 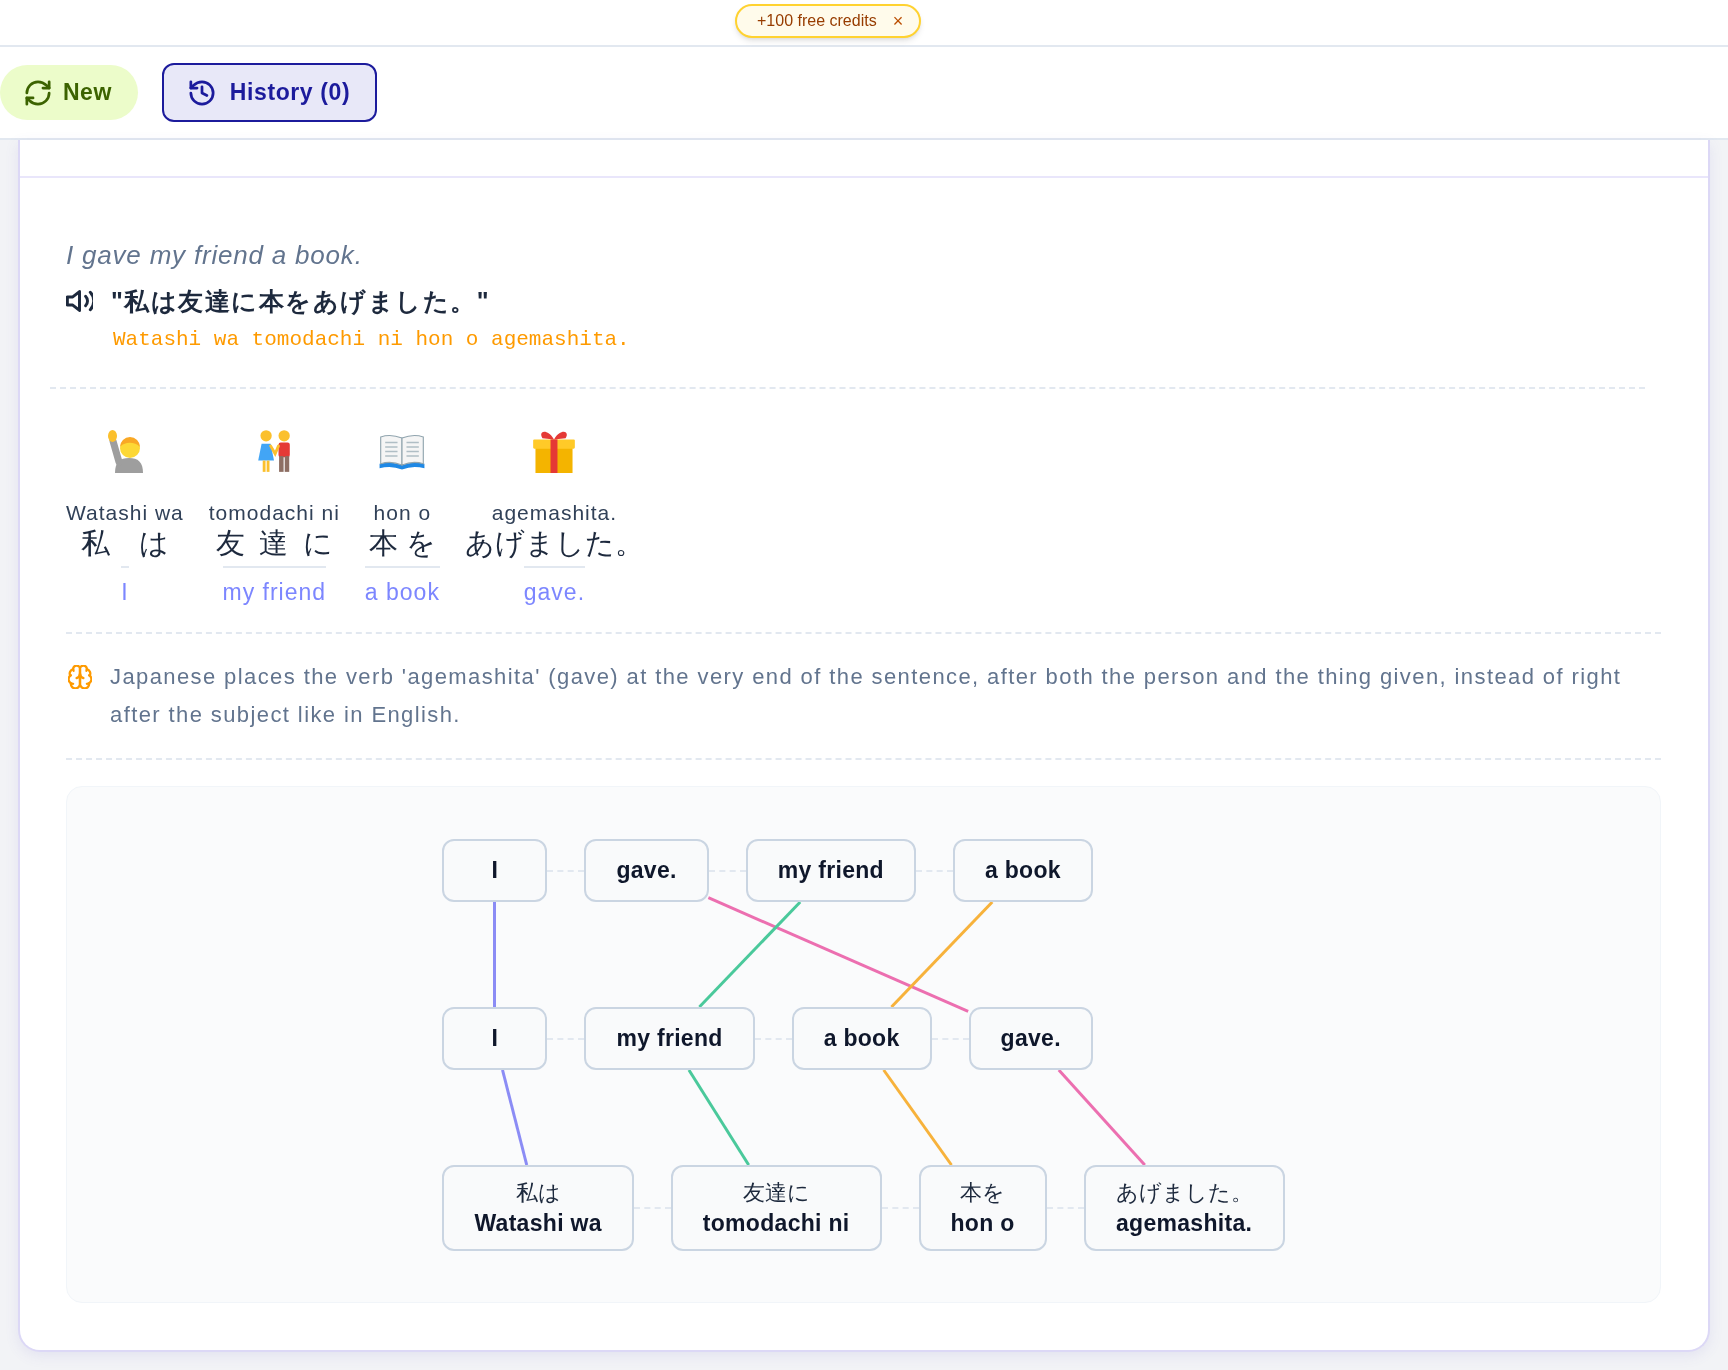 What do you see at coordinates (214, 255) in the screenshot?
I see `english-sentence: I gave my friend a book.` at bounding box center [214, 255].